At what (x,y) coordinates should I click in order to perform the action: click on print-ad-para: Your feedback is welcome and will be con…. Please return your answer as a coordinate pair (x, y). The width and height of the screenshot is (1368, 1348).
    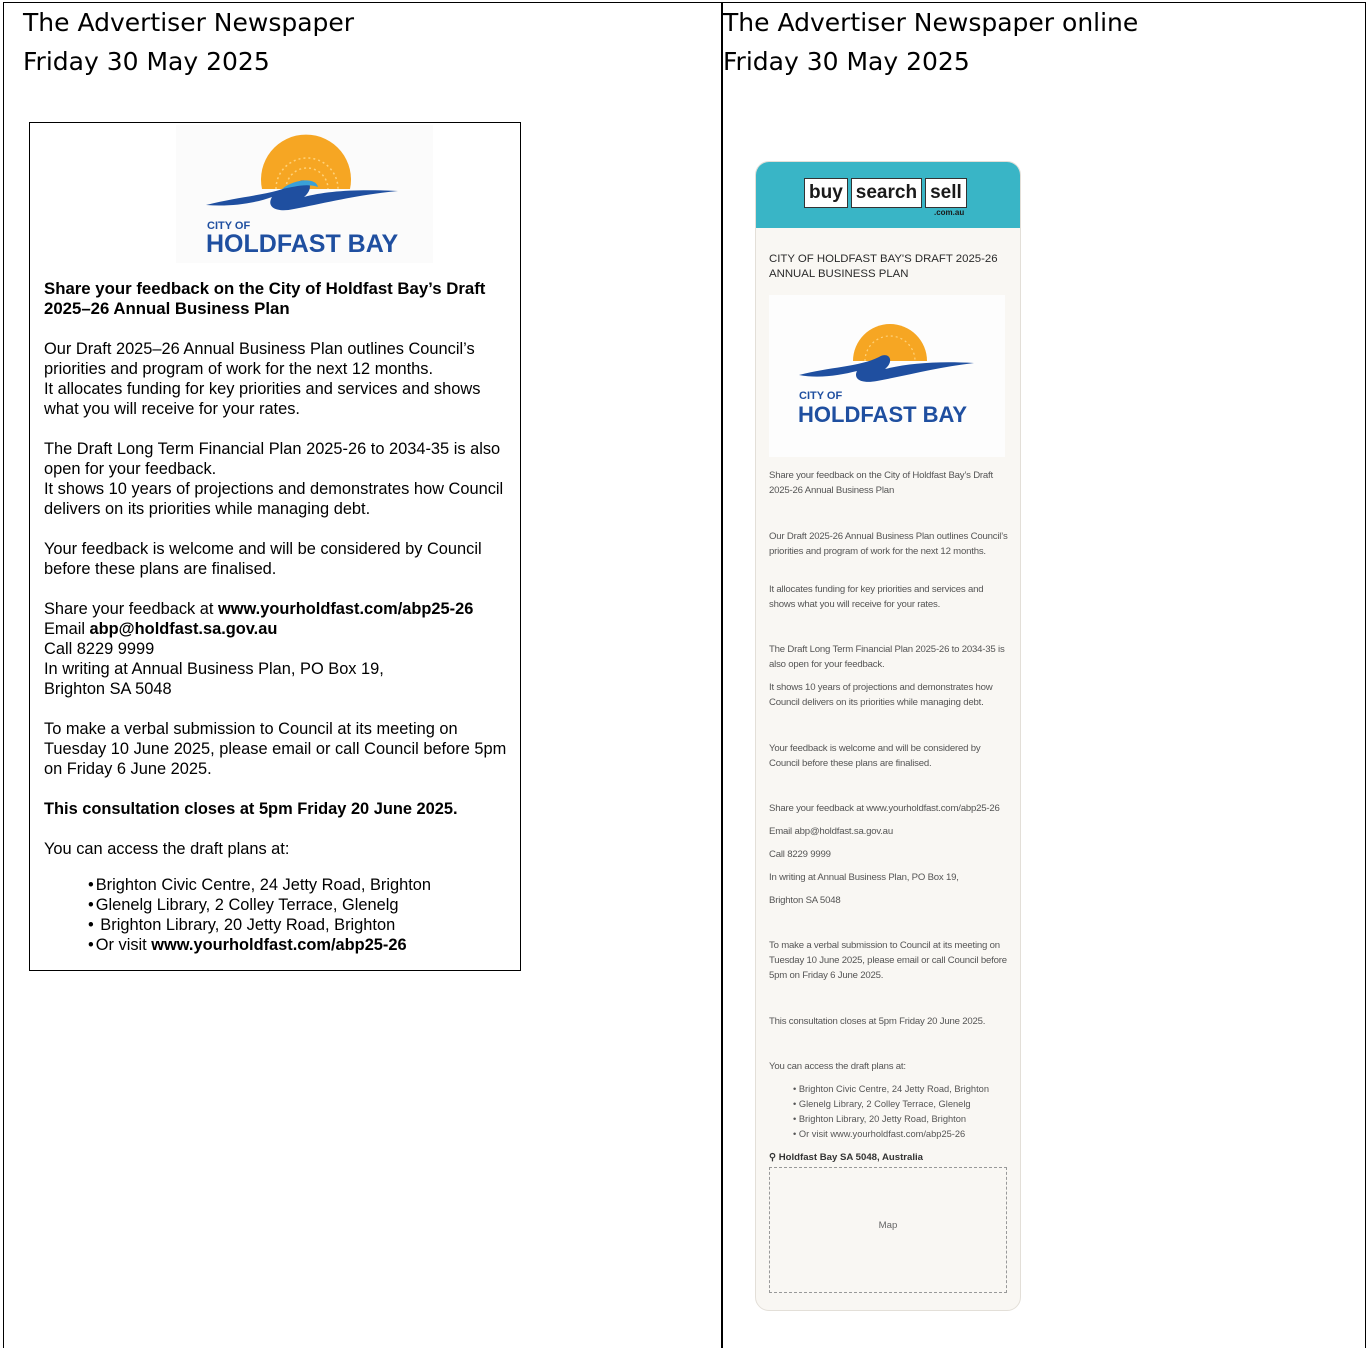
    Looking at the image, I should click on (263, 559).